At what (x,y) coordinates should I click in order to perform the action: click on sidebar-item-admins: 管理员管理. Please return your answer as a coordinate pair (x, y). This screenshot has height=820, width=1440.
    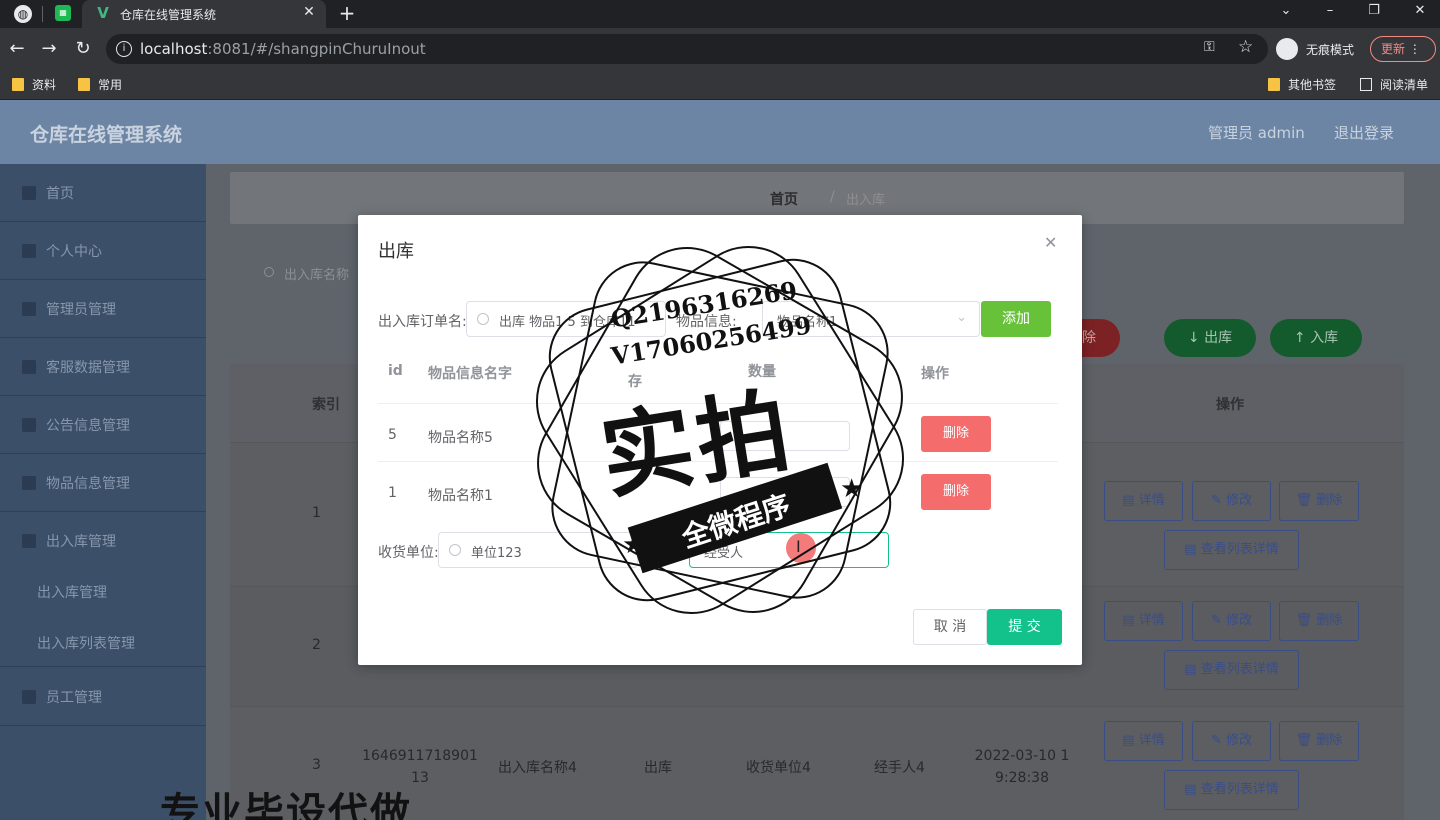
    Looking at the image, I should click on (103, 309).